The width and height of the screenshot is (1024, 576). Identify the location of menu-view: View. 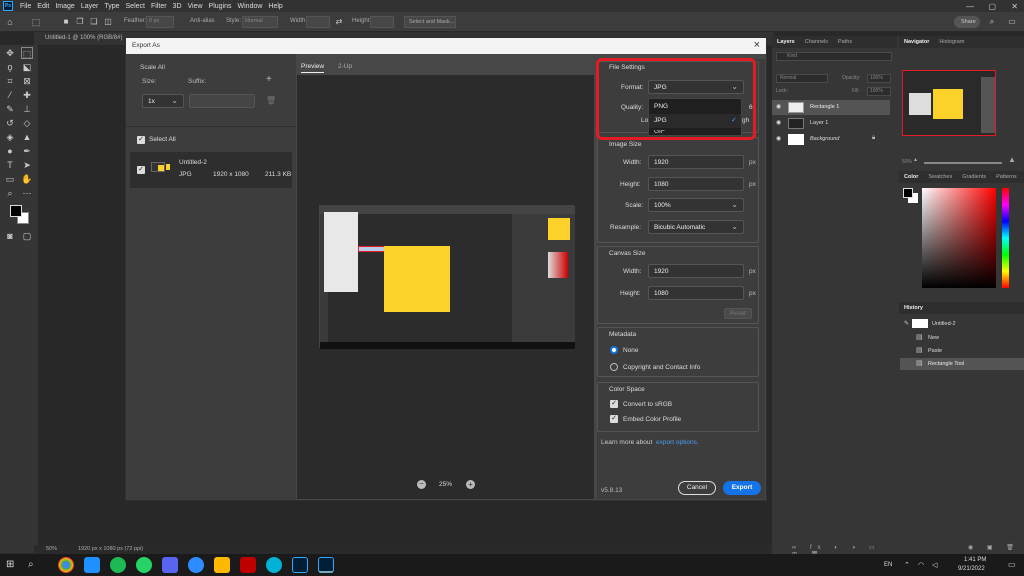
(195, 6).